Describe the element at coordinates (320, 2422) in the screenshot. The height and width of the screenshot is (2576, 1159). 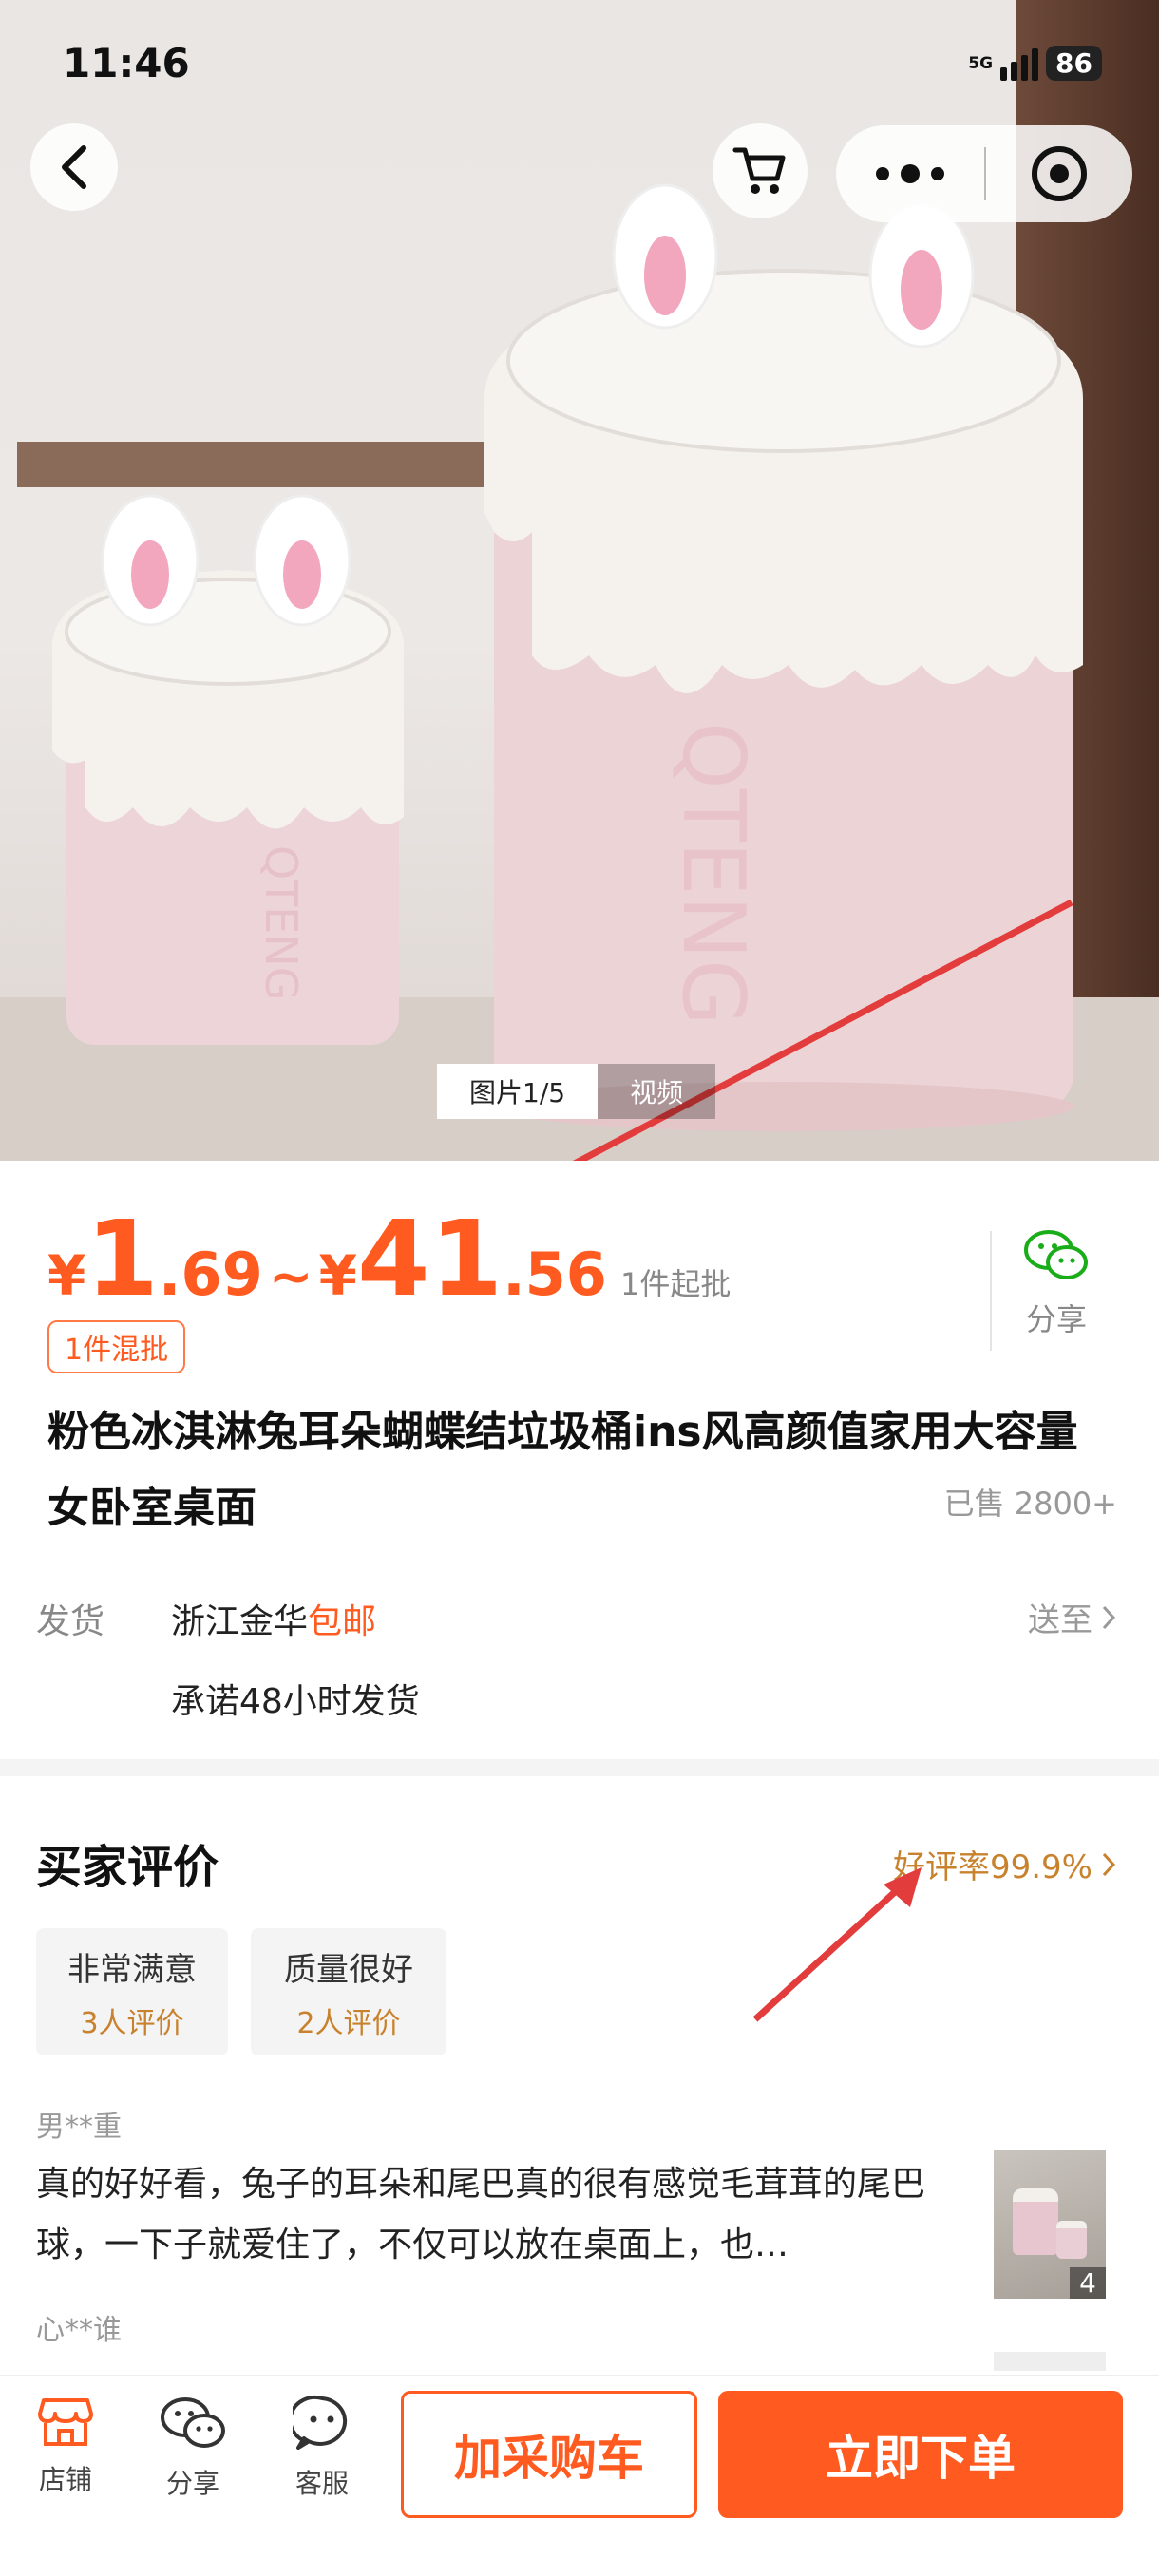
I see `customer-service-icon` at that location.